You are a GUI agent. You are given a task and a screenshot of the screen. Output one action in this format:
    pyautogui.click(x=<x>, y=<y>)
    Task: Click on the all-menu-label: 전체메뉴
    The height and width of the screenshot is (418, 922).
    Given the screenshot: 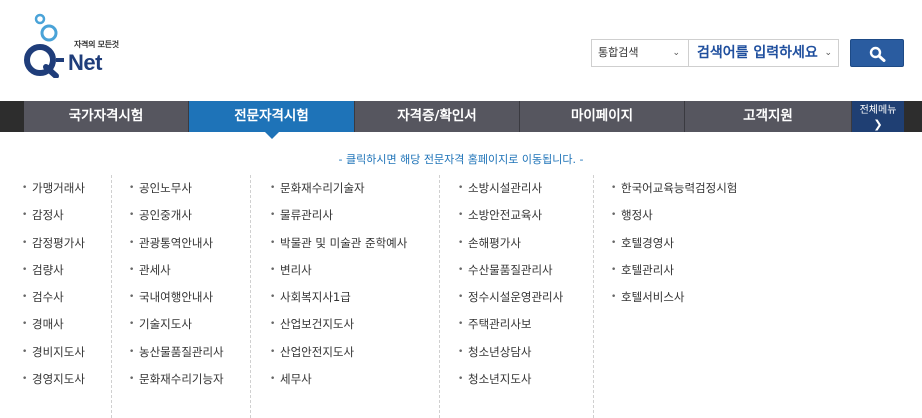 What is the action you would take?
    pyautogui.click(x=878, y=110)
    